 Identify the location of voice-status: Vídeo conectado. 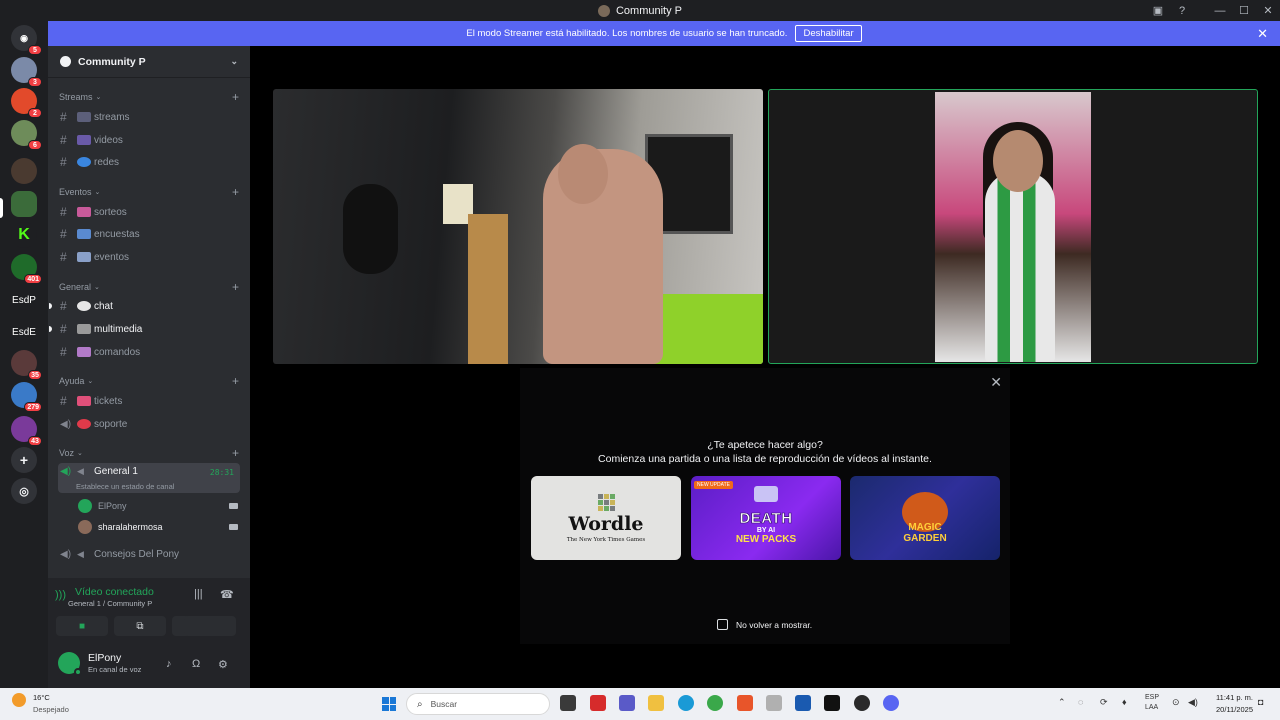
(114, 592).